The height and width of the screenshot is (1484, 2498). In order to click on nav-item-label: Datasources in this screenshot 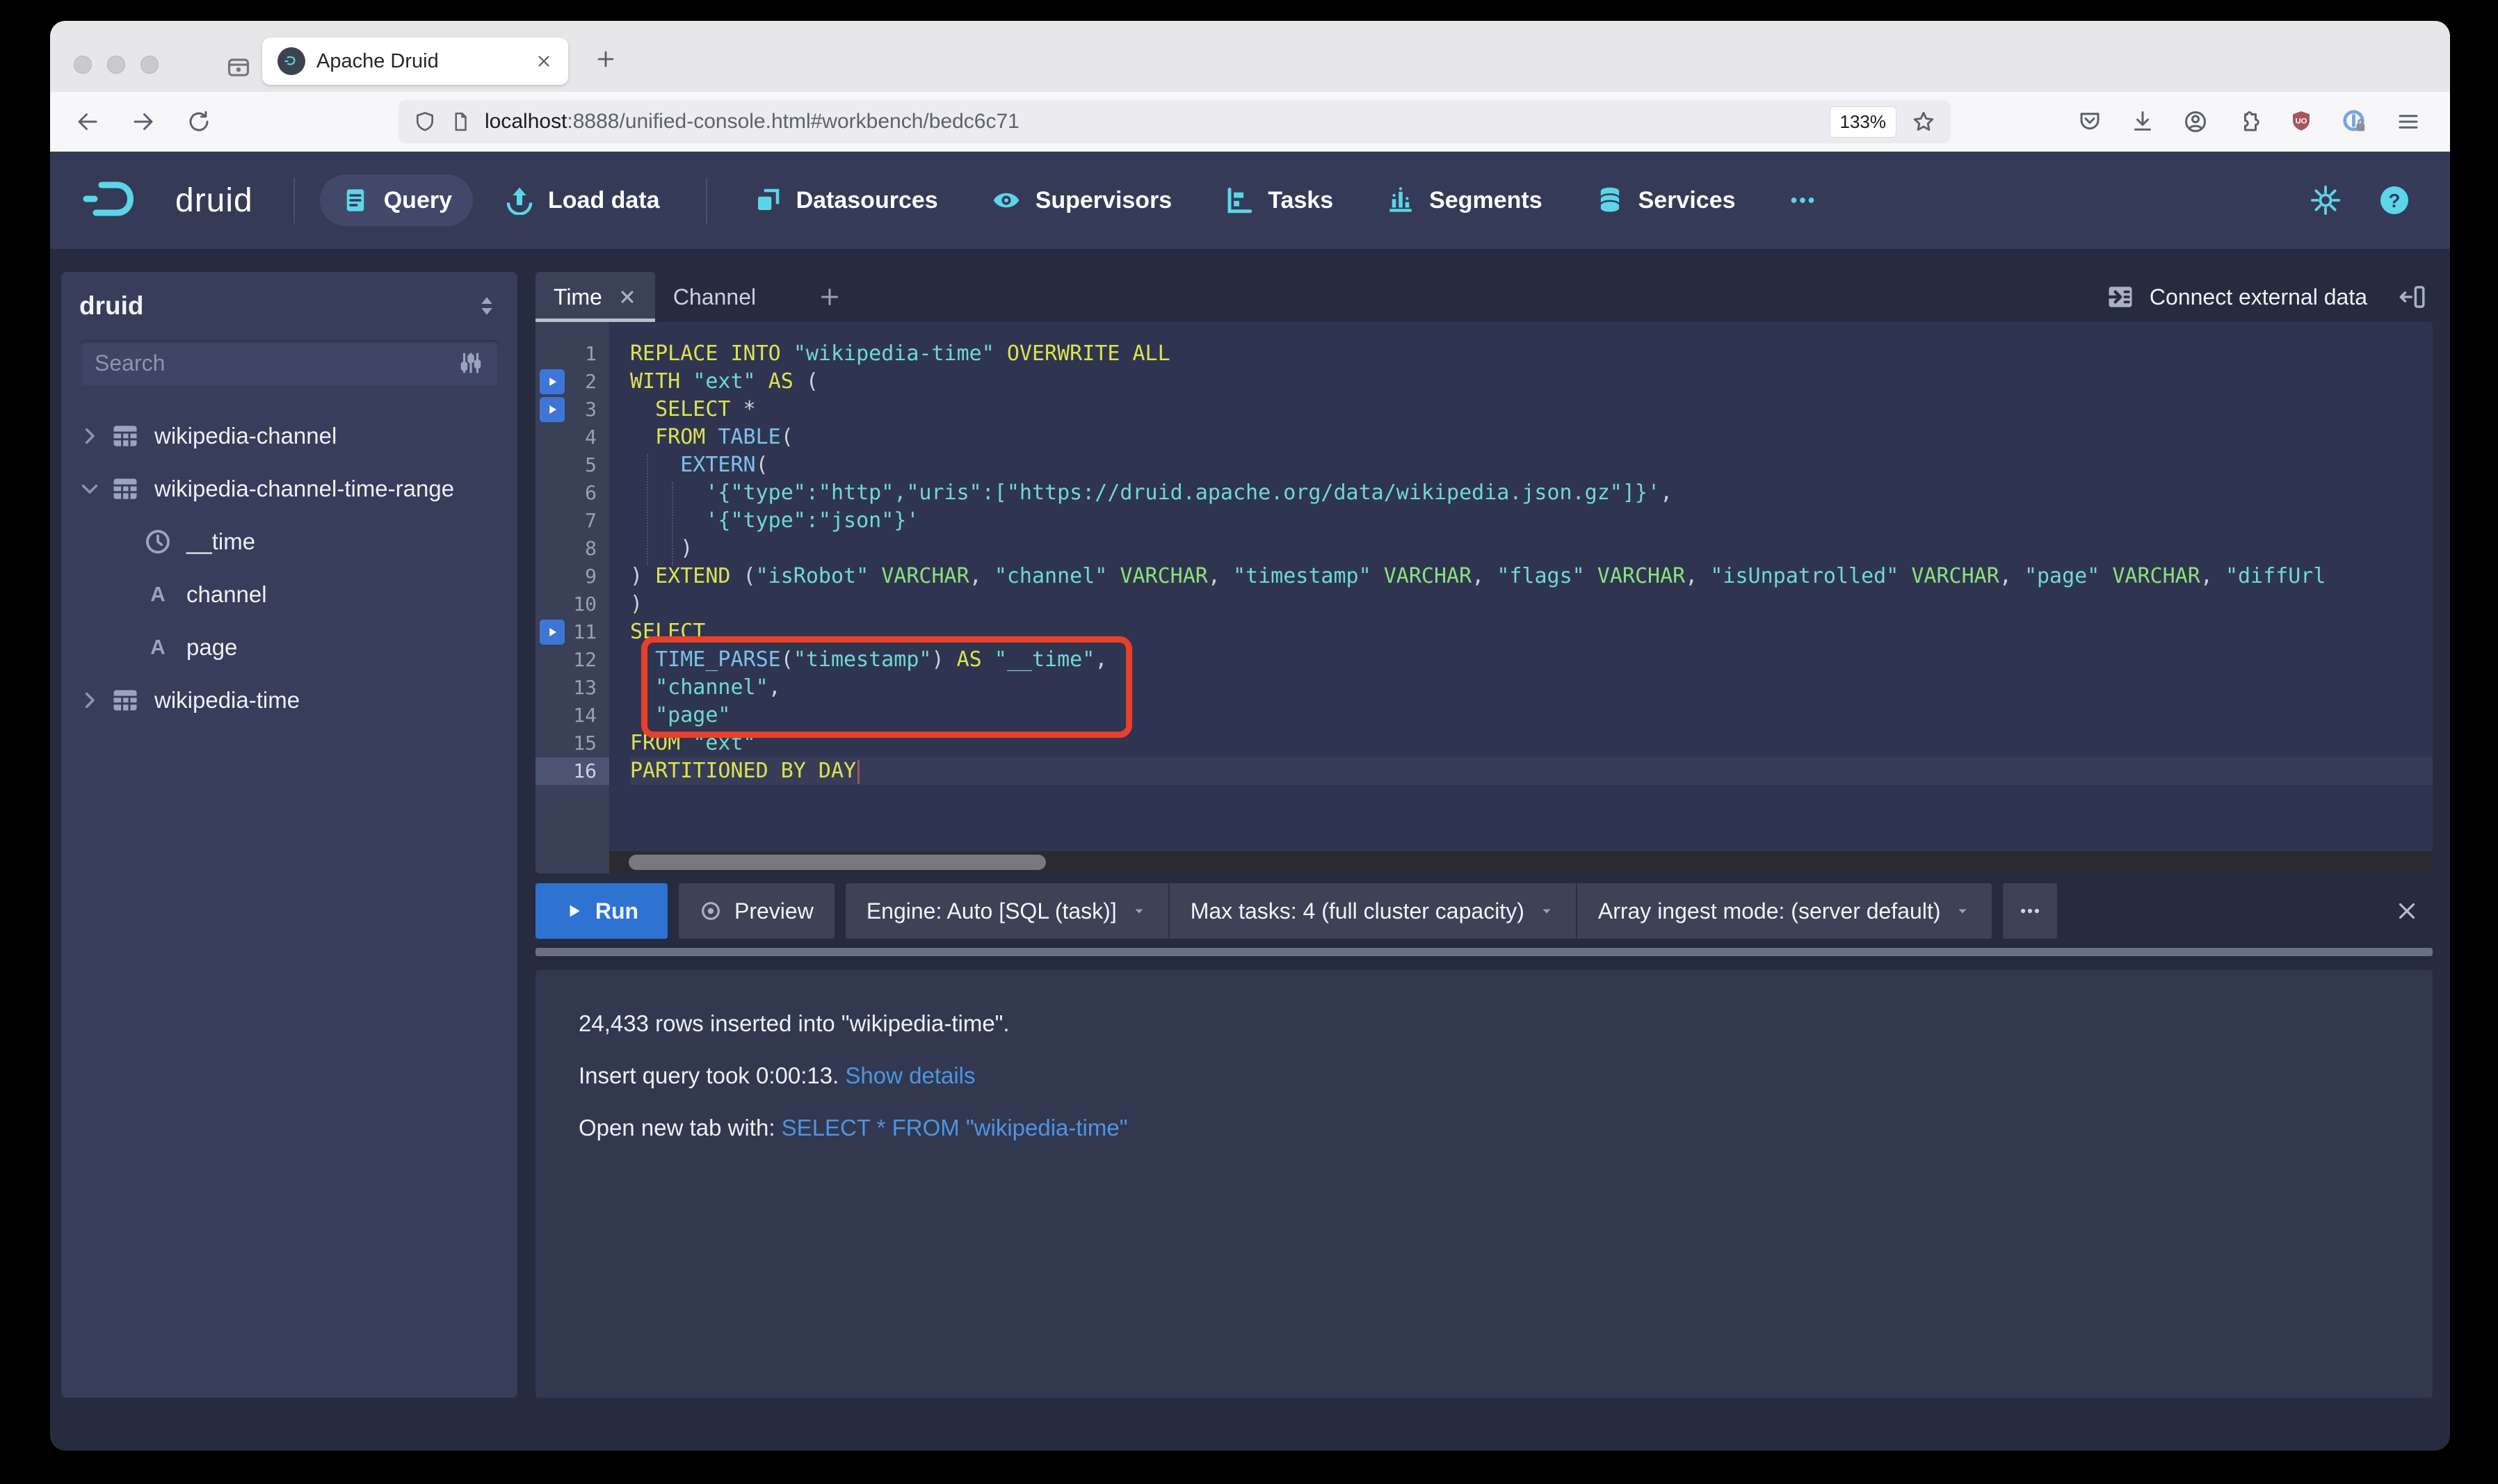, I will do `click(867, 199)`.